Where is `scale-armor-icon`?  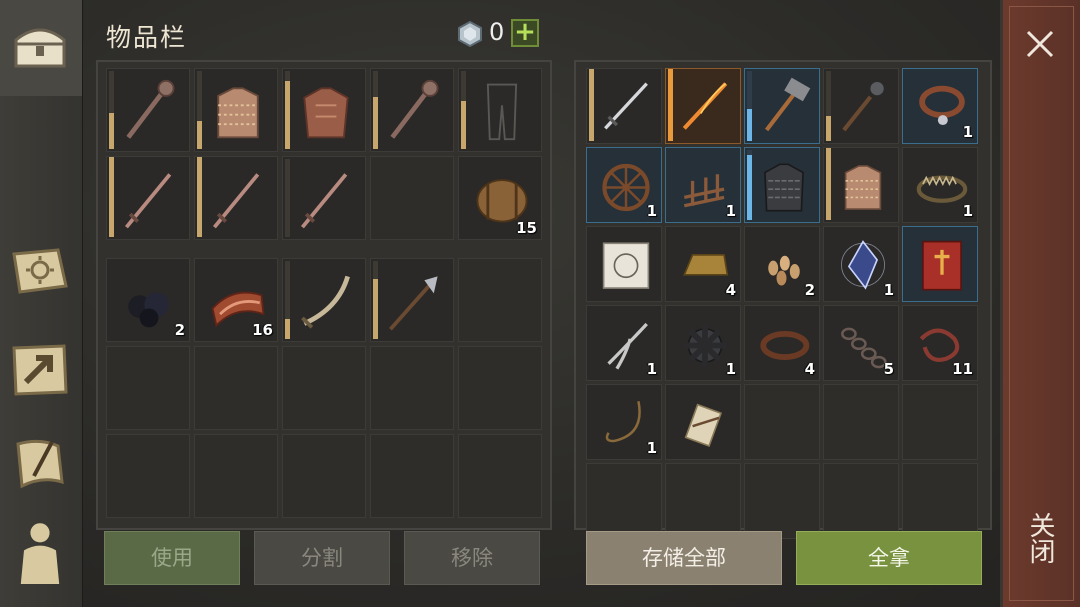
scale-armor-icon is located at coordinates (784, 187).